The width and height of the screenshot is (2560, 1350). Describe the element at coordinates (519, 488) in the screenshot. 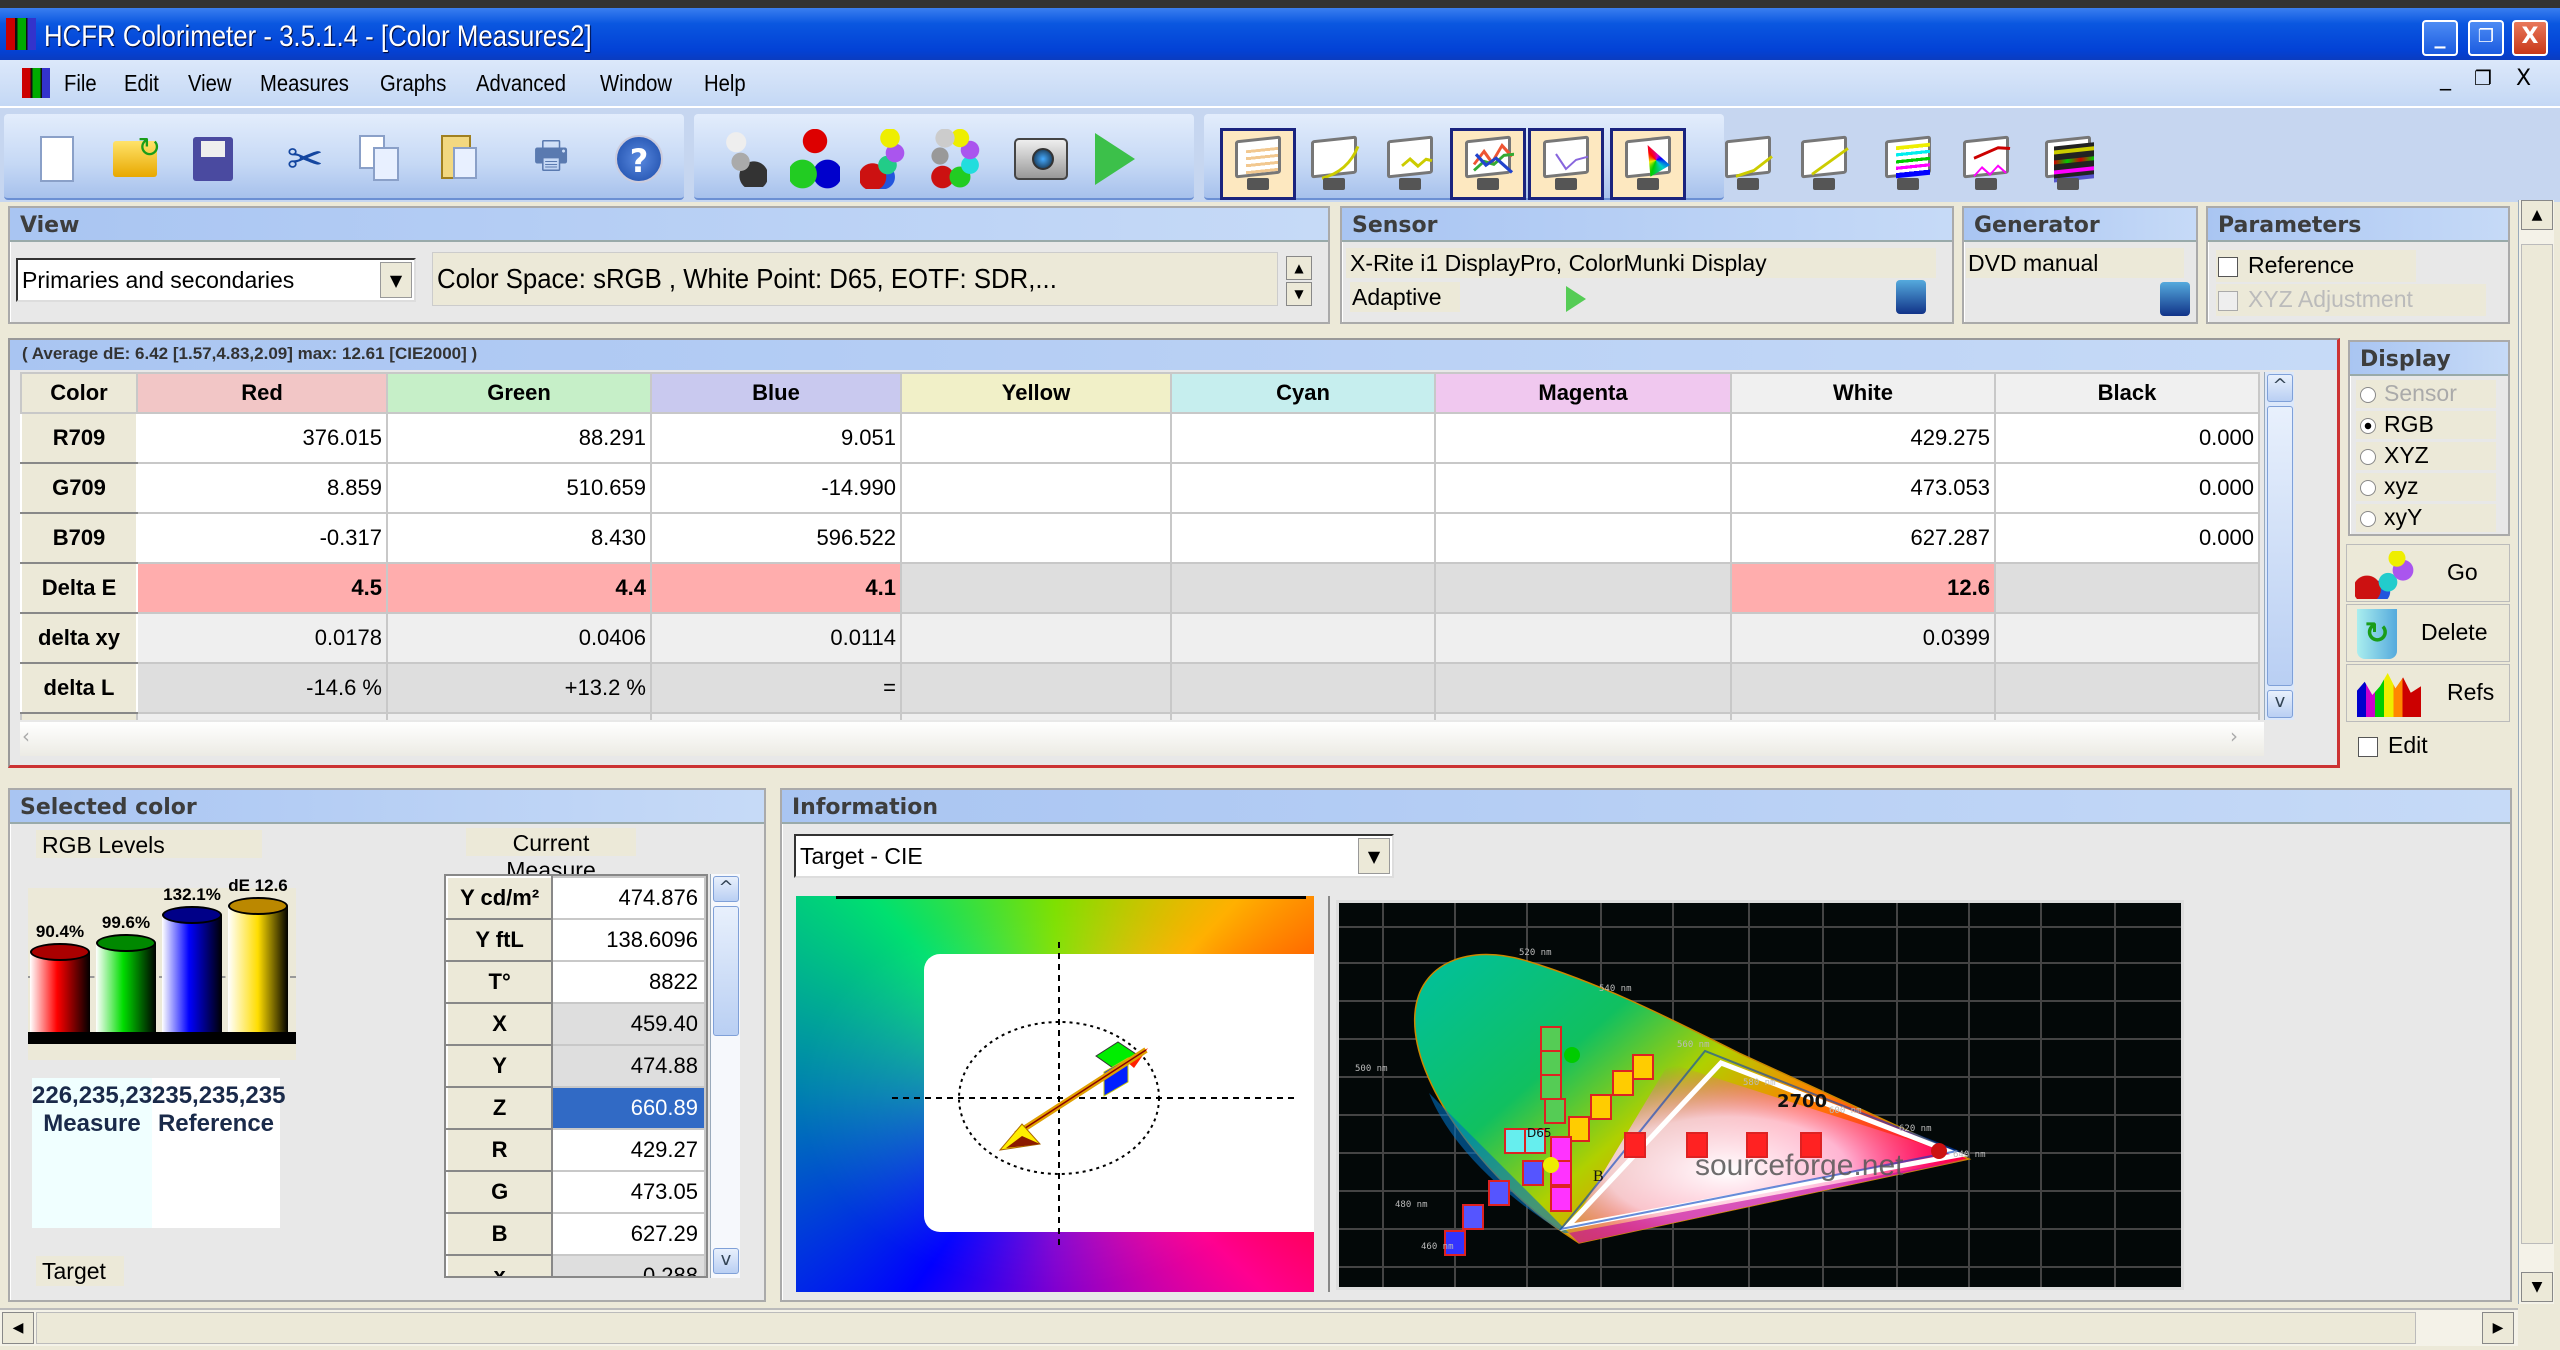

I see `table-cell: 510.659` at that location.